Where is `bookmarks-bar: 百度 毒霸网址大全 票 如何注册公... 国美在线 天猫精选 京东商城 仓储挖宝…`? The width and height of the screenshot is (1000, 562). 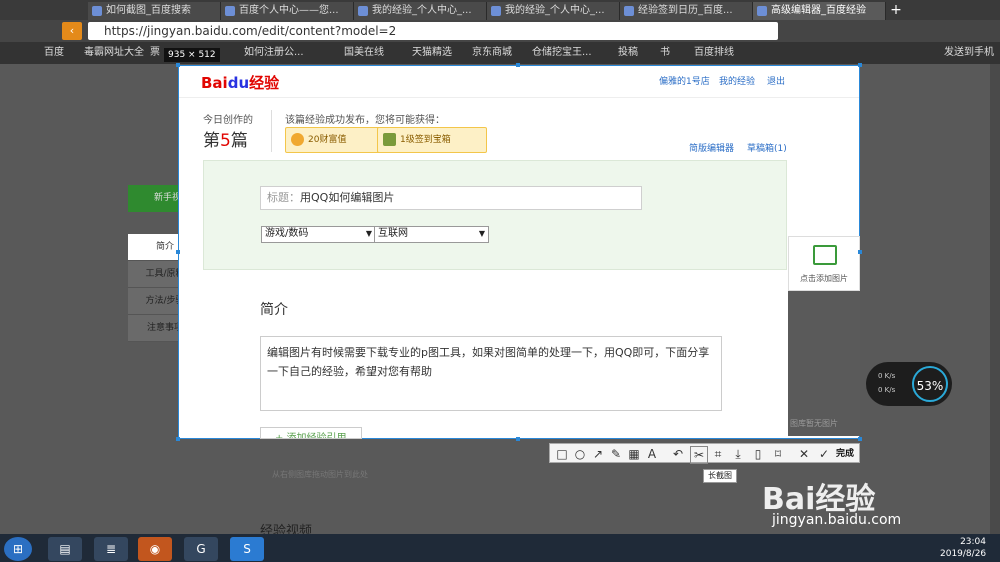 bookmarks-bar: 百度 毒霸网址大全 票 如何注册公... 国美在线 天猫精选 京东商城 仓储挖宝… is located at coordinates (500, 53).